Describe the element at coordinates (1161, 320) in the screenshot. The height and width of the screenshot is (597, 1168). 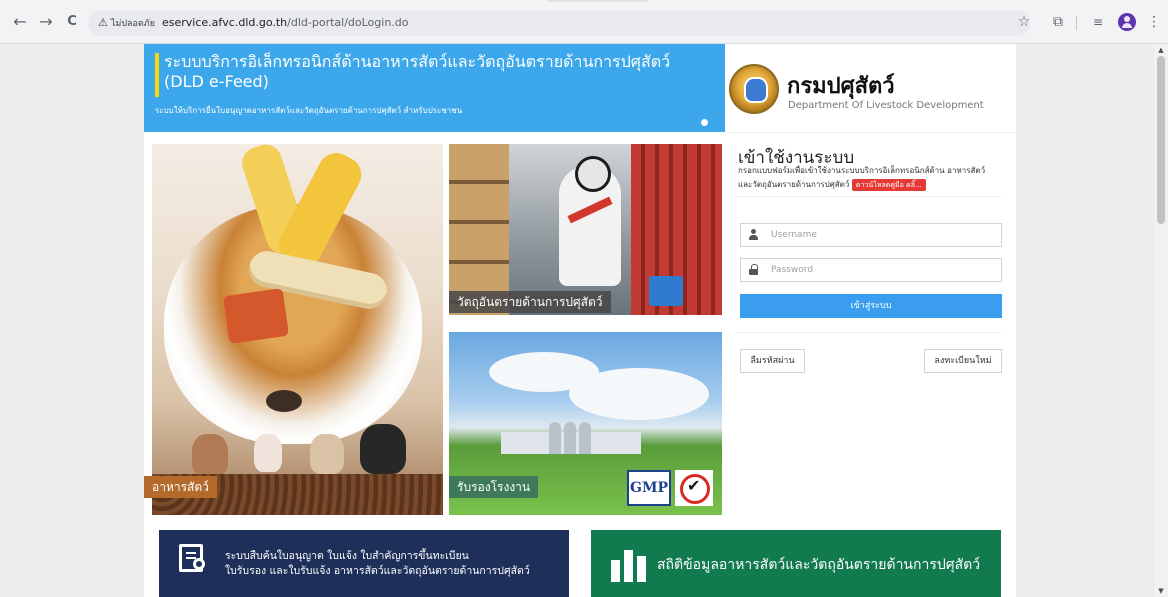
I see `page-scrollbar: ▲ ▼` at that location.